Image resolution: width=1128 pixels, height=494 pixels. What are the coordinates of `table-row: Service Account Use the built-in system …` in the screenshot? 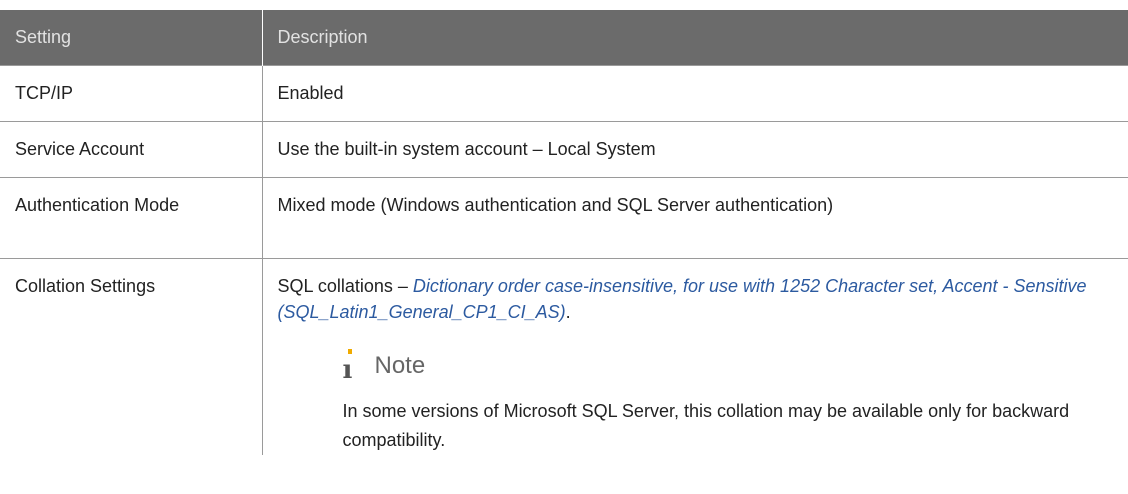 It's located at (564, 149).